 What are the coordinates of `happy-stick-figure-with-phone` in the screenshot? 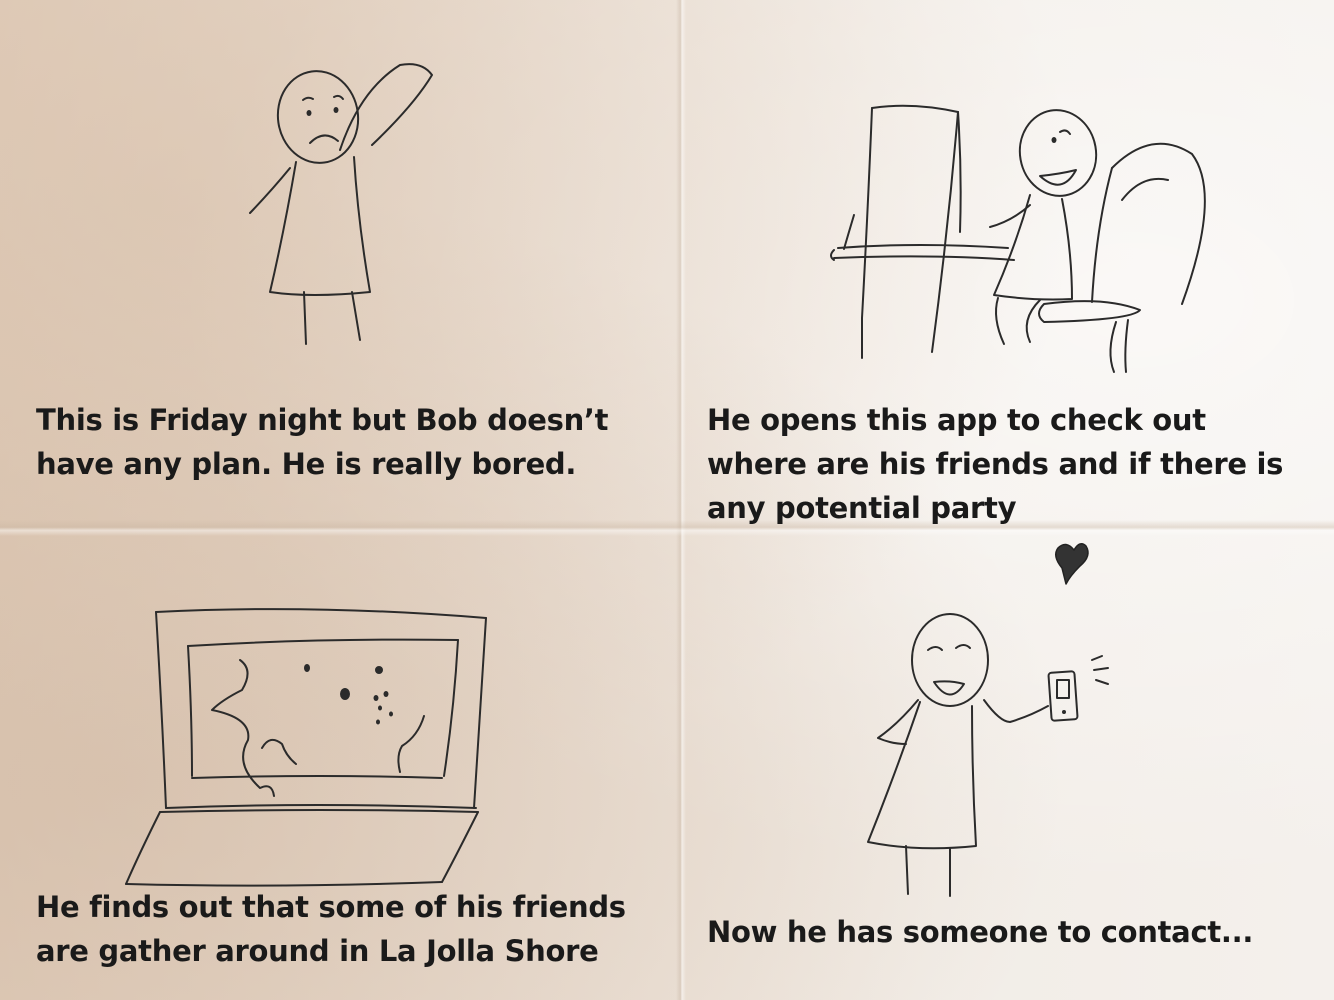 It's located at (988, 755).